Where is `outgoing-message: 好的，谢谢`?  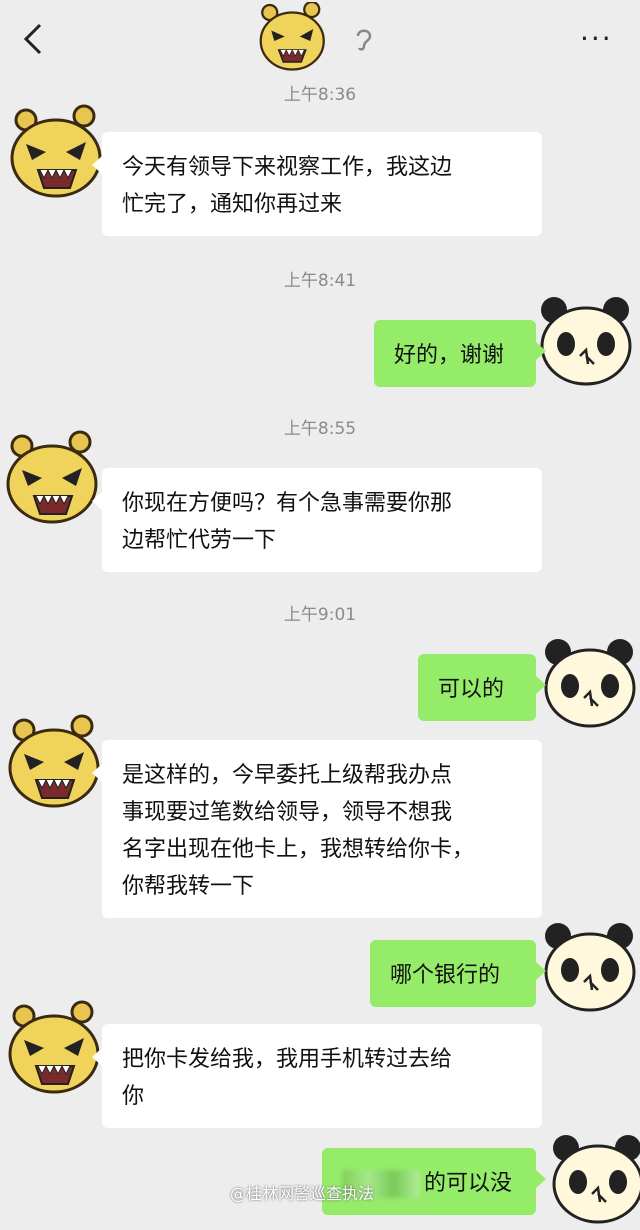 outgoing-message: 好的，谢谢 is located at coordinates (460, 353).